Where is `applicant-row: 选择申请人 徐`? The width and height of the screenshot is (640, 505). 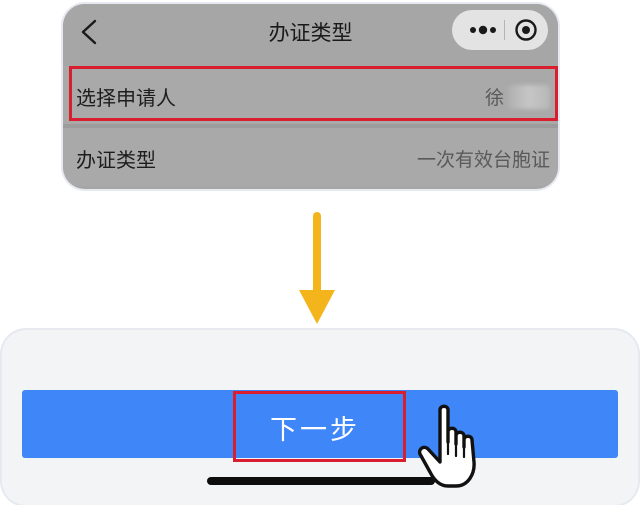
applicant-row: 选择申请人 徐 is located at coordinates (310, 95).